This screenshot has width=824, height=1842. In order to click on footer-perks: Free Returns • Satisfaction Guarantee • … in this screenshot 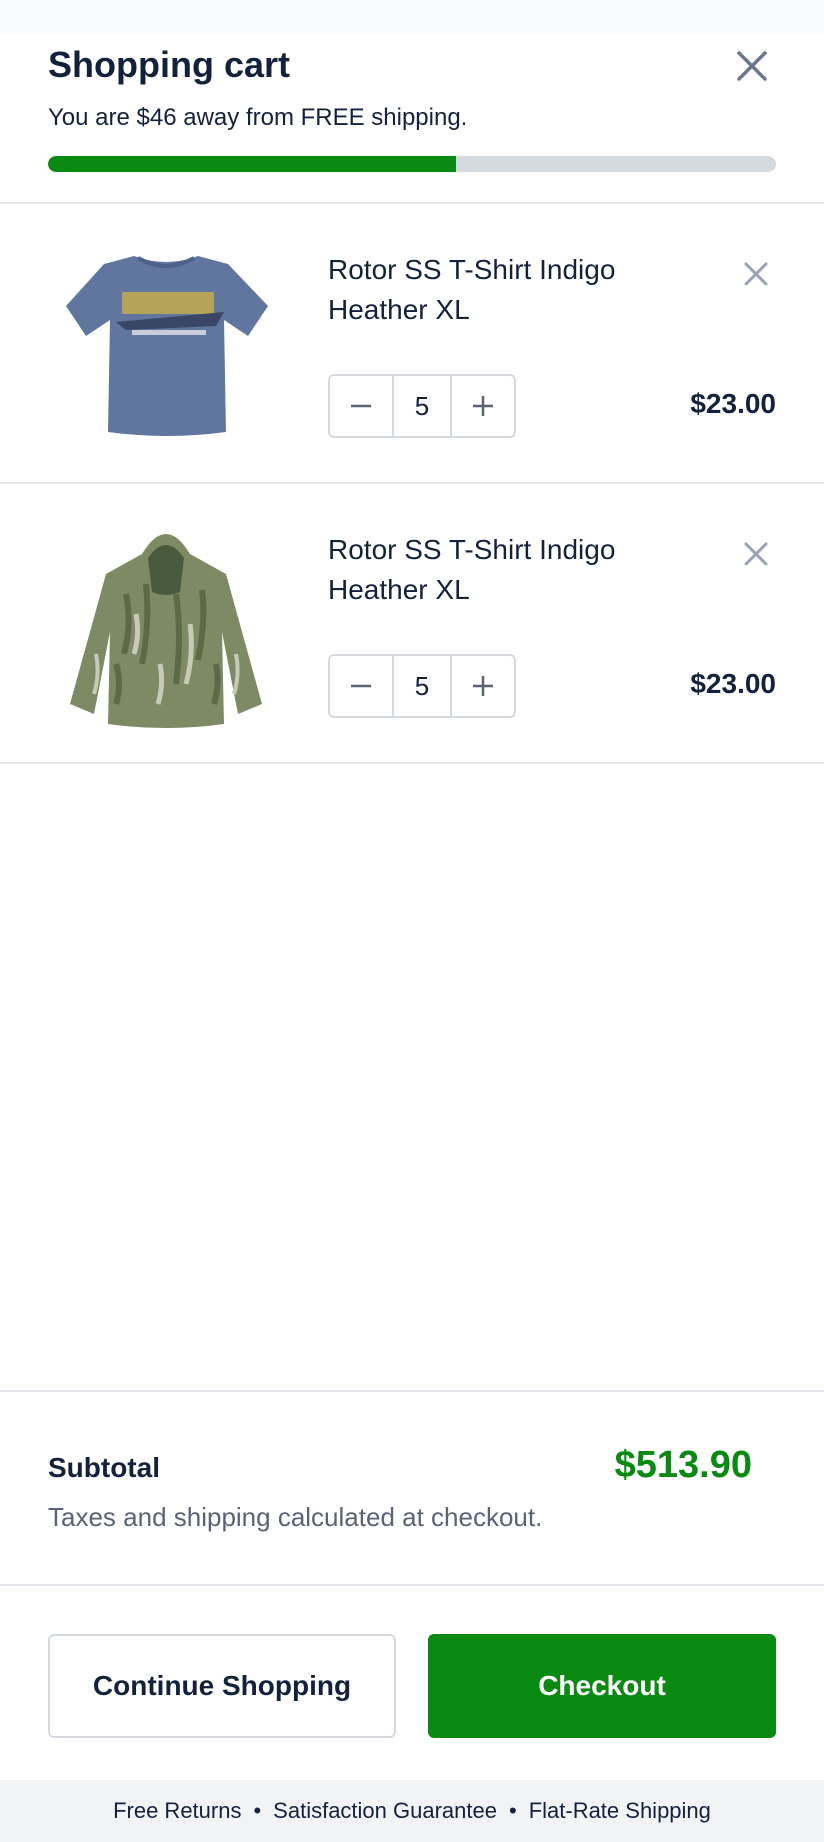, I will do `click(412, 1811)`.